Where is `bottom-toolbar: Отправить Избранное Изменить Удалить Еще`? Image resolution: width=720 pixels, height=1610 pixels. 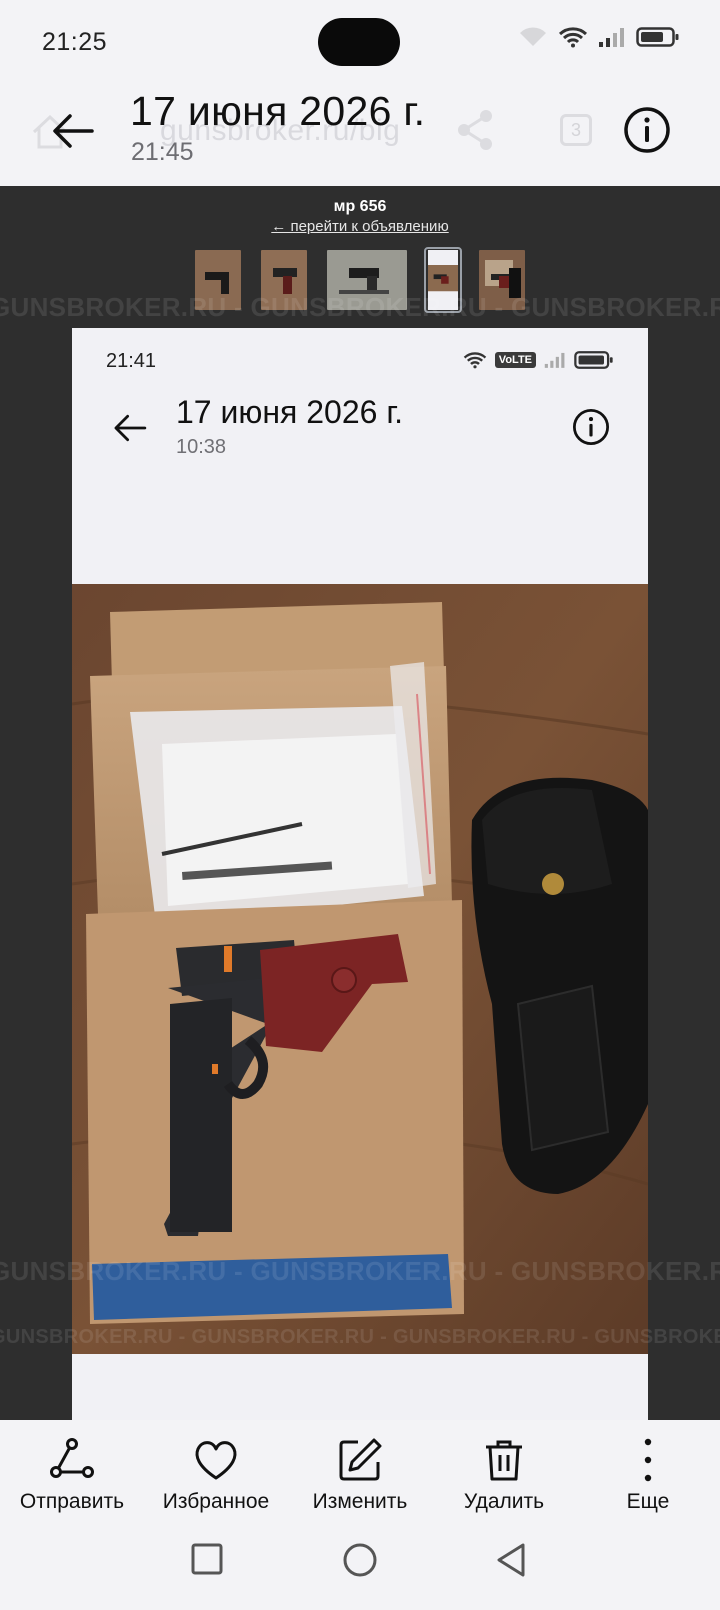
bottom-toolbar: Отправить Избранное Изменить Удалить Еще is located at coordinates (360, 1476).